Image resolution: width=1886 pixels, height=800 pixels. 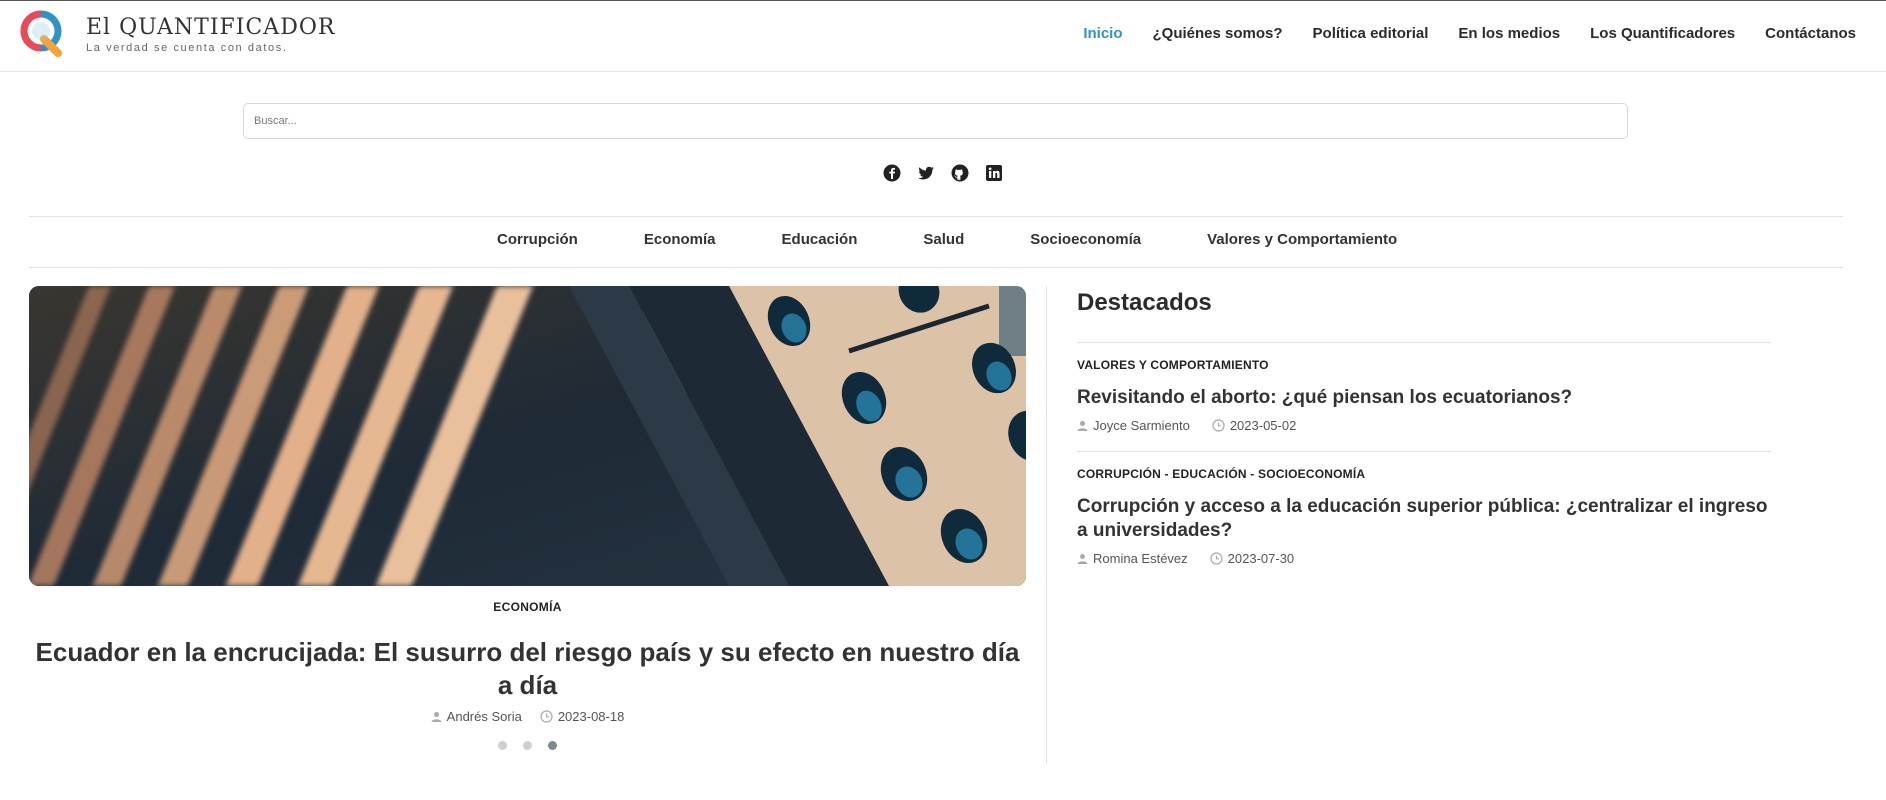 I want to click on nav-item-politica-editorial: Política editorial, so click(x=1371, y=33).